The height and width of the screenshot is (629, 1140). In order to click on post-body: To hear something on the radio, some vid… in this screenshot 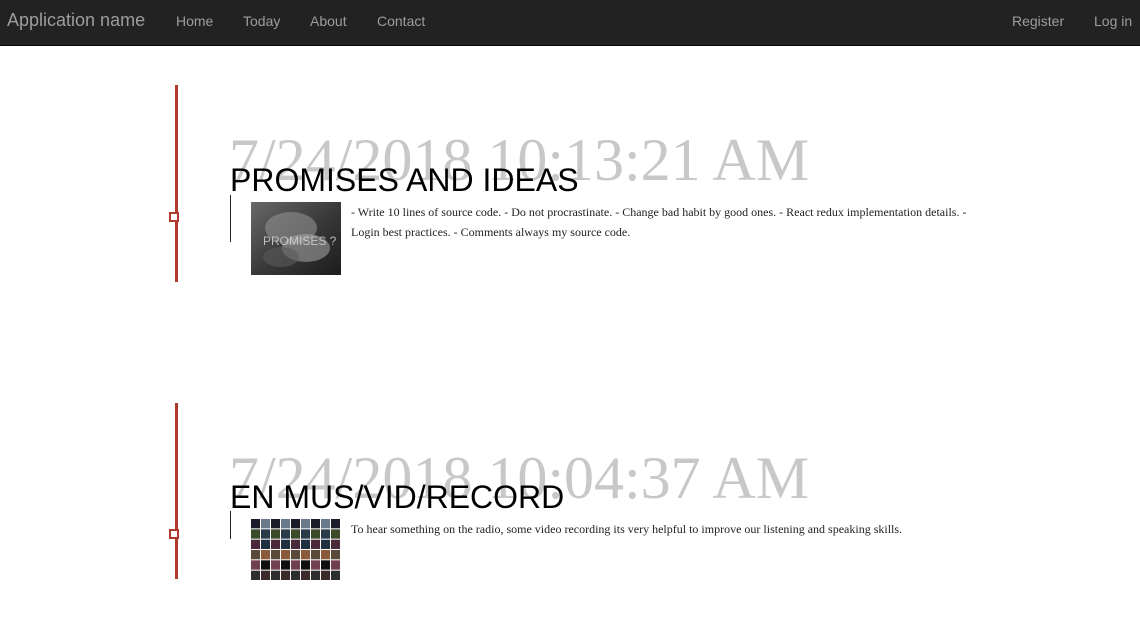, I will do `click(627, 529)`.